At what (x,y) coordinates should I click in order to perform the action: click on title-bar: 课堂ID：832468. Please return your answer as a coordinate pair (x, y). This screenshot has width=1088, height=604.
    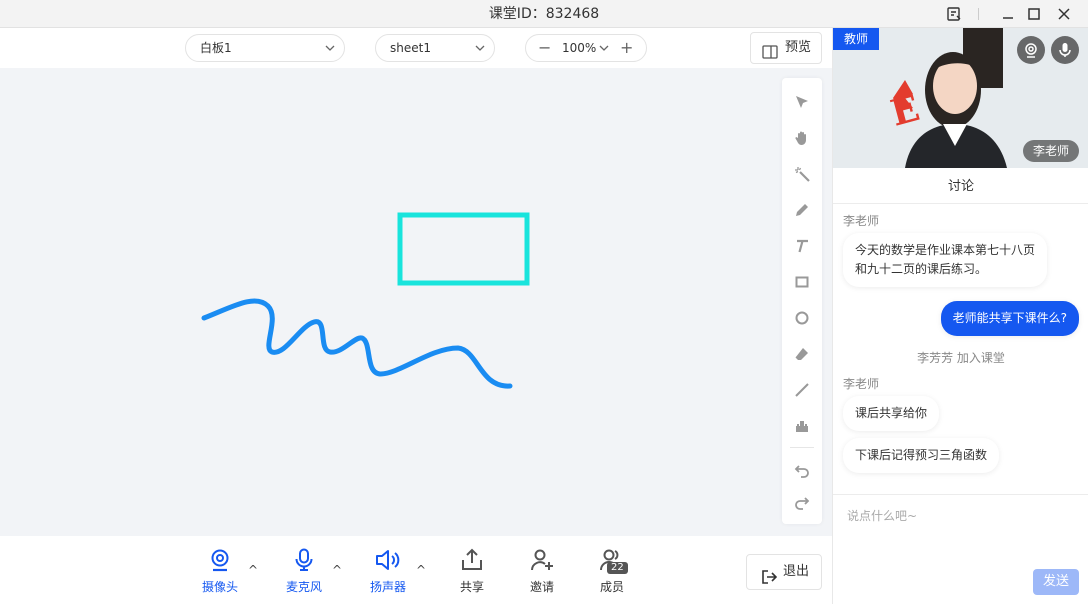
    Looking at the image, I should click on (544, 14).